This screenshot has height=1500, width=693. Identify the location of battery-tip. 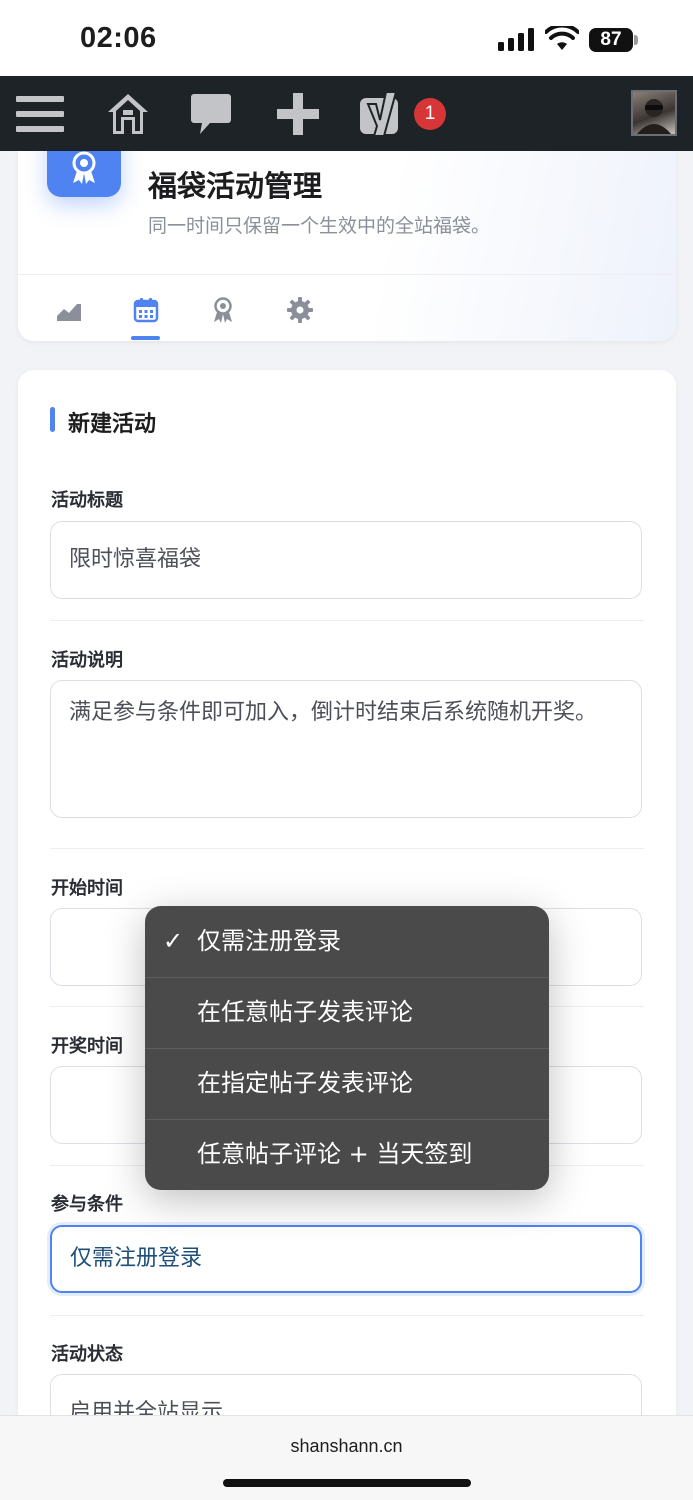
(636, 40).